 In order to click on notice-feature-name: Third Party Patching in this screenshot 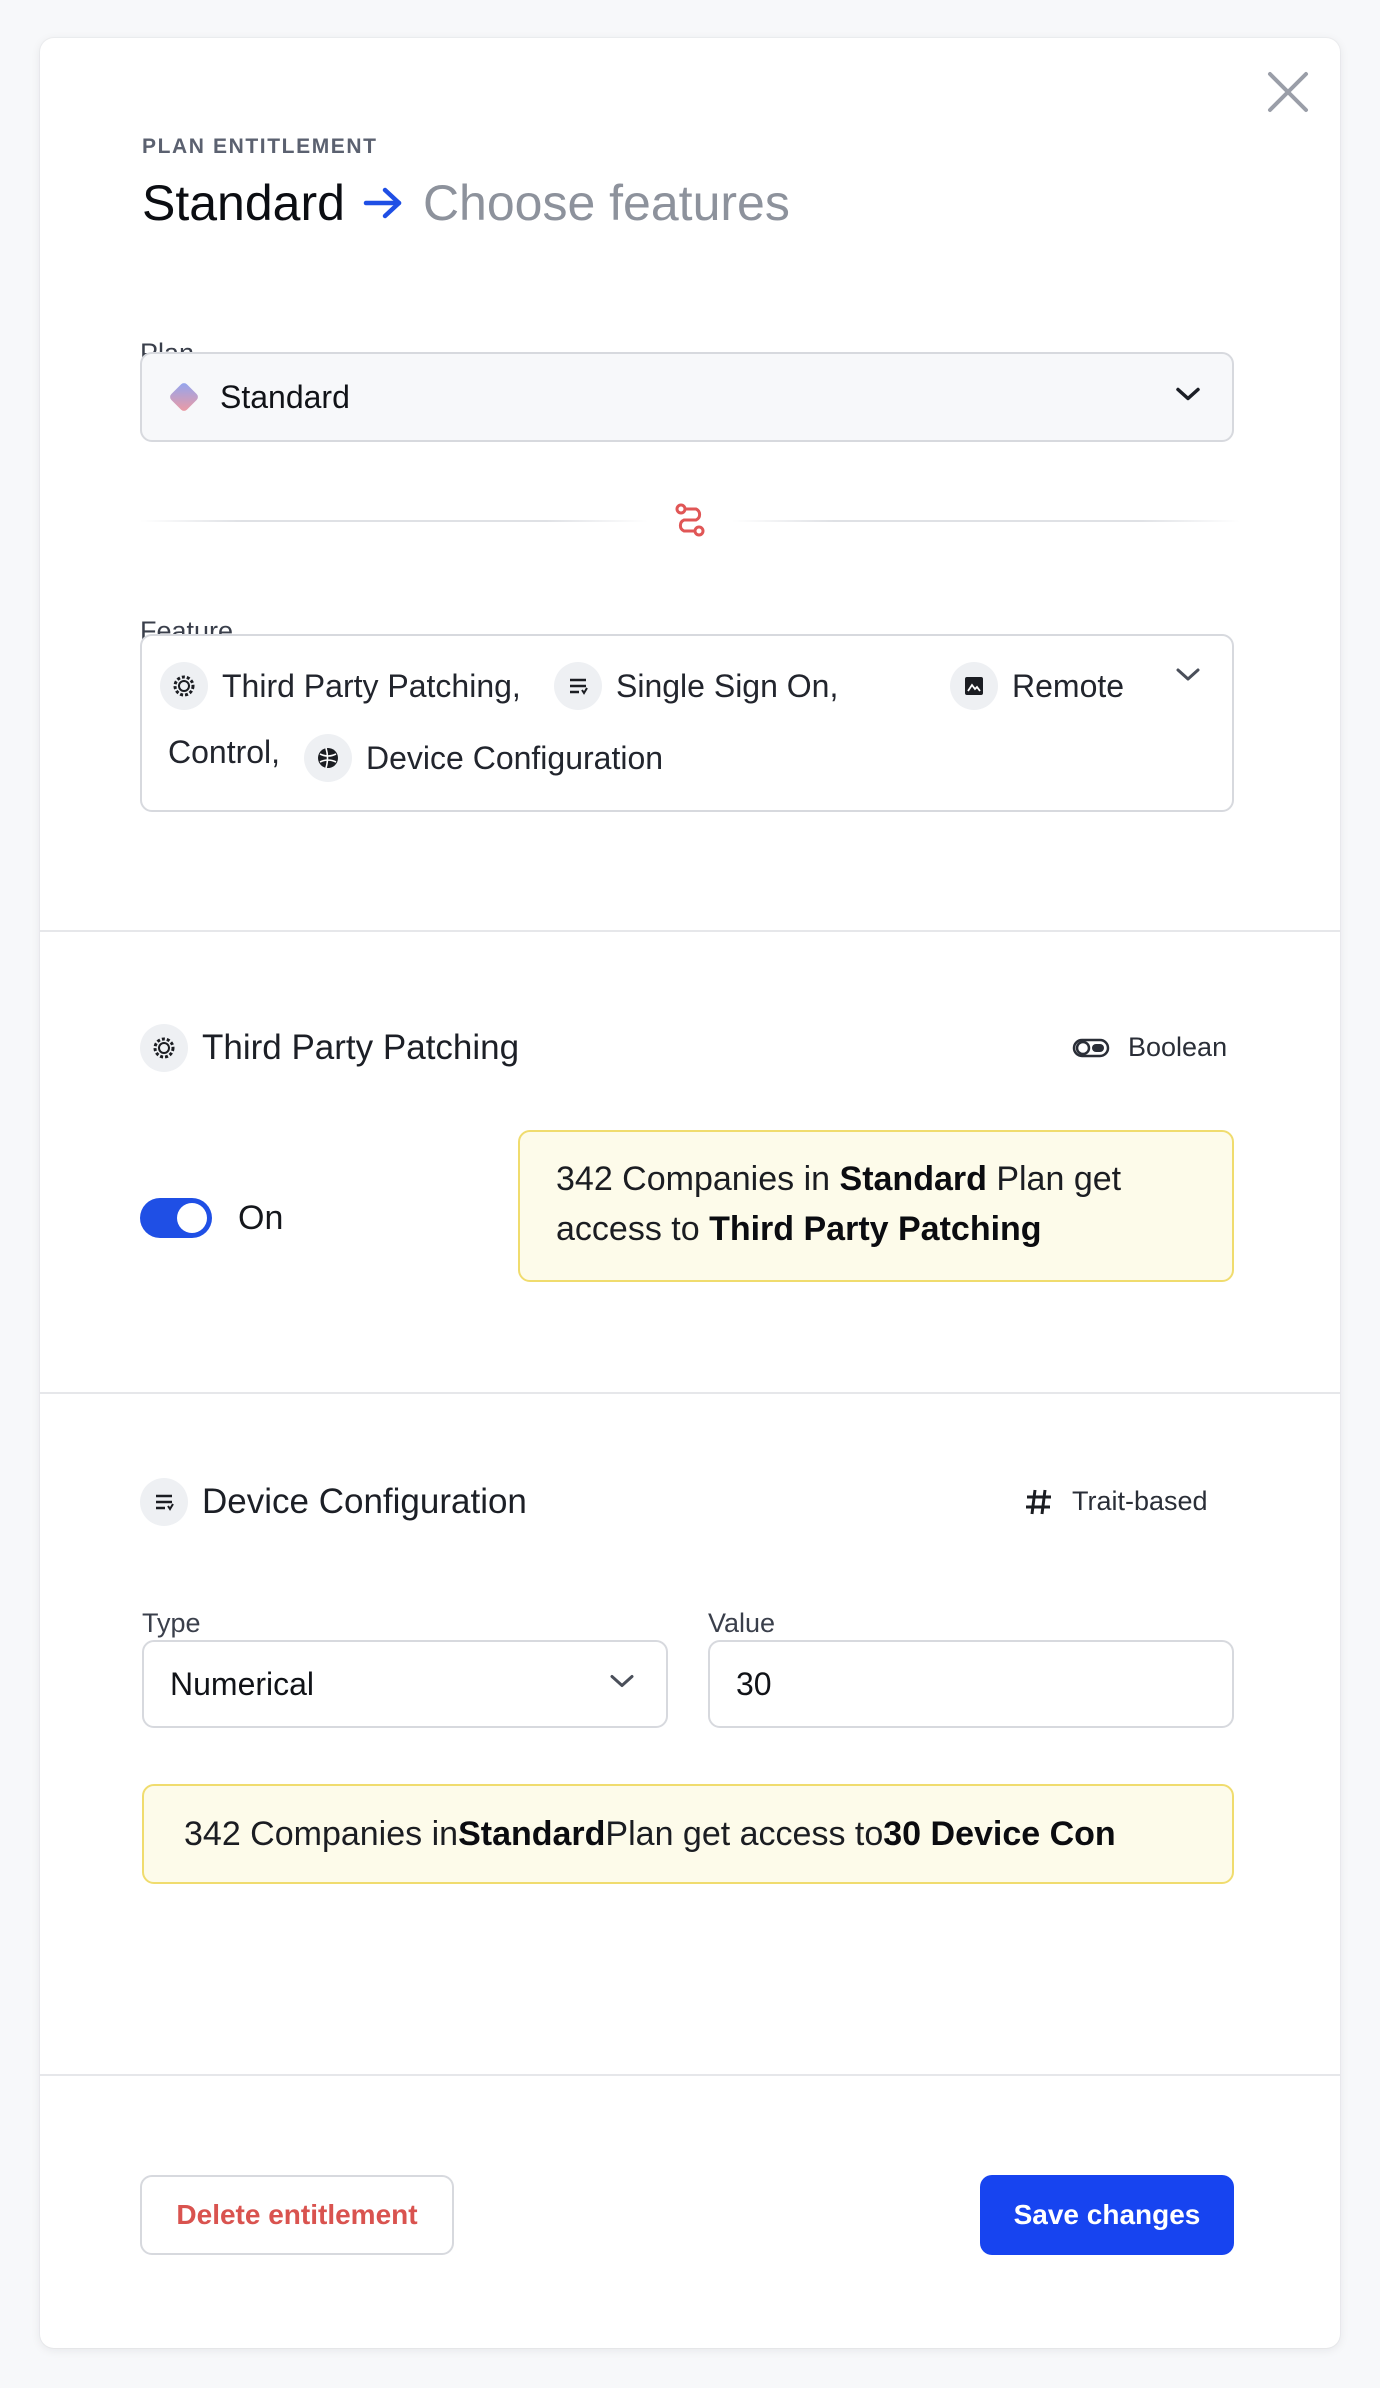, I will do `click(875, 1229)`.